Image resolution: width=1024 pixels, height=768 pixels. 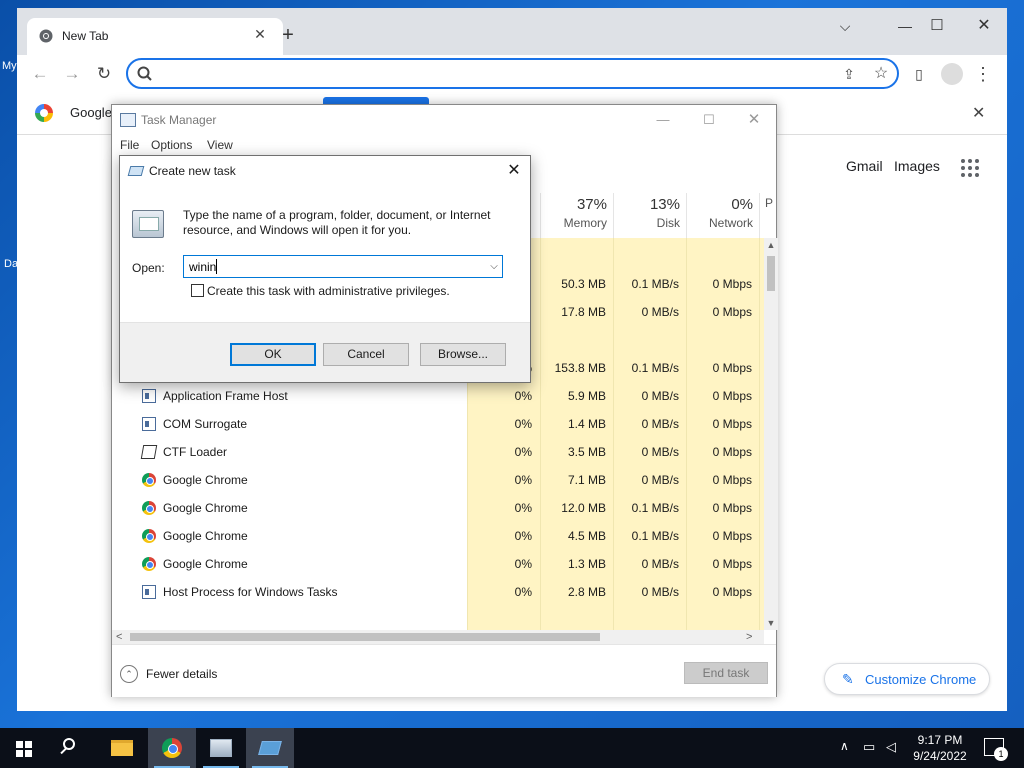 What do you see at coordinates (864, 166) in the screenshot?
I see `gmail-link: Gmail` at bounding box center [864, 166].